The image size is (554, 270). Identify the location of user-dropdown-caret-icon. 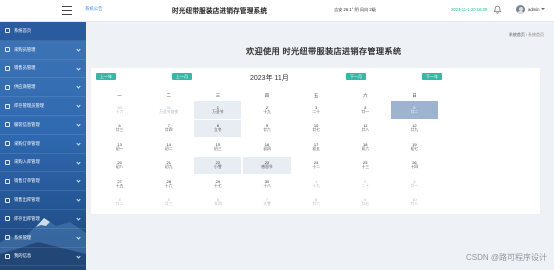
(543, 9).